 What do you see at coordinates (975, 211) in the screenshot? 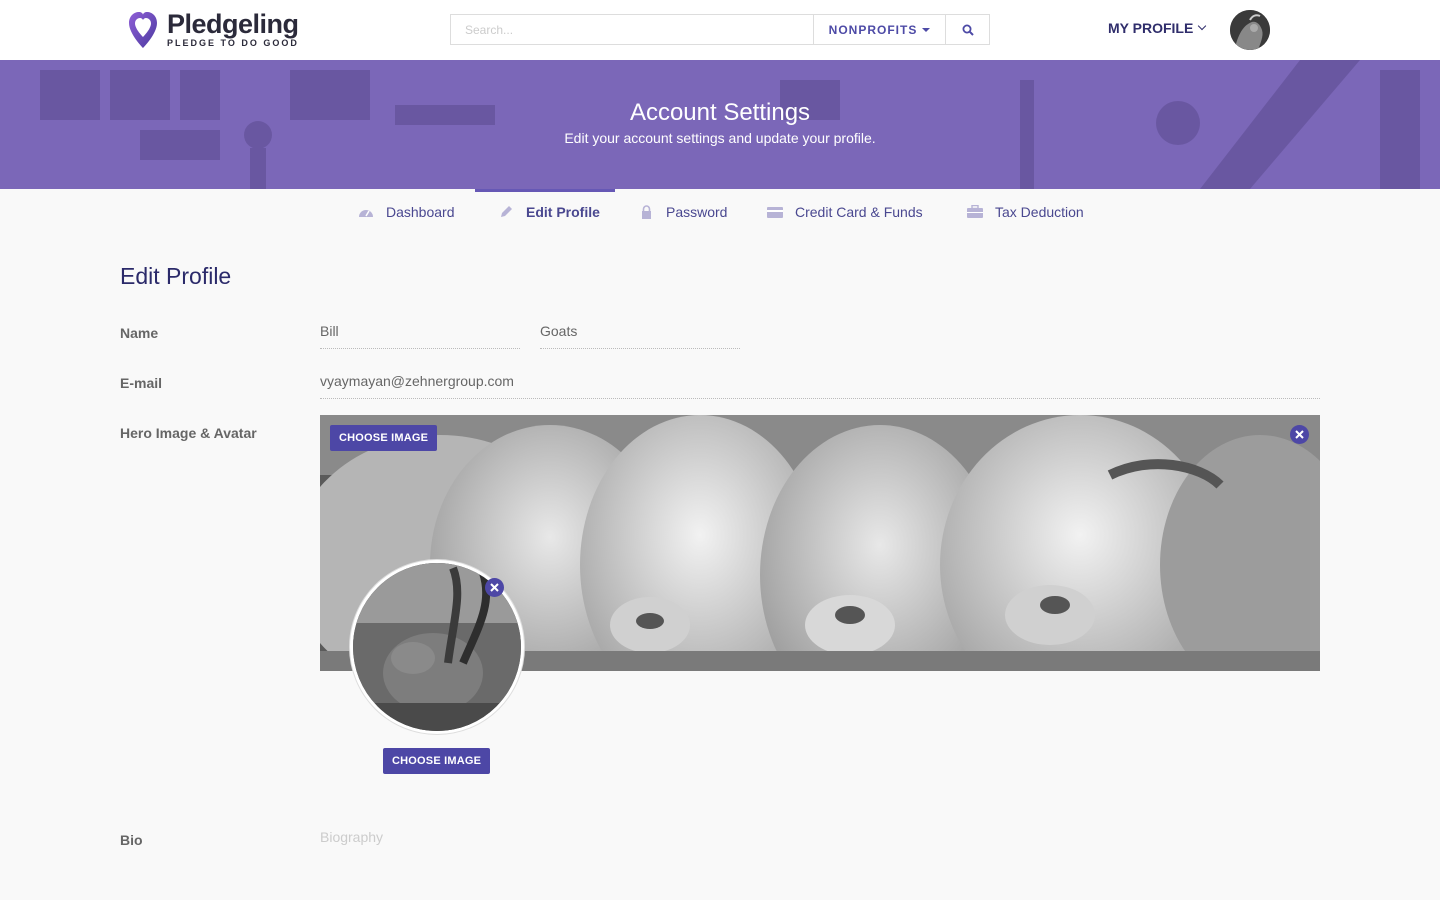
I see `briefcase-icon` at bounding box center [975, 211].